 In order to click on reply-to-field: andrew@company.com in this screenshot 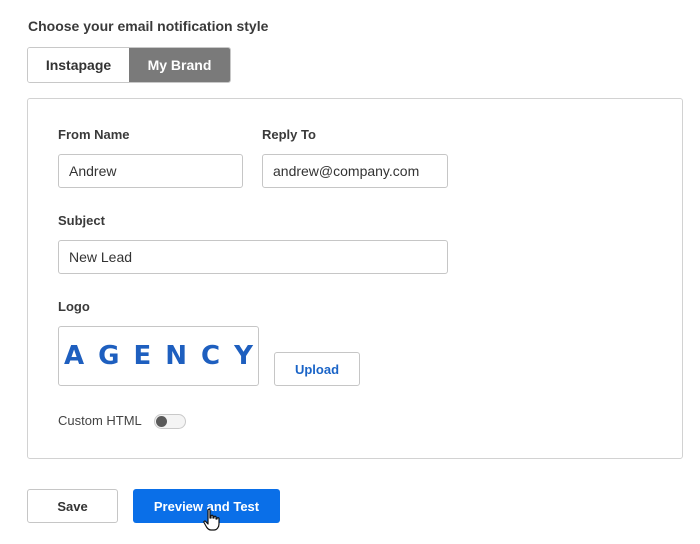, I will do `click(355, 171)`.